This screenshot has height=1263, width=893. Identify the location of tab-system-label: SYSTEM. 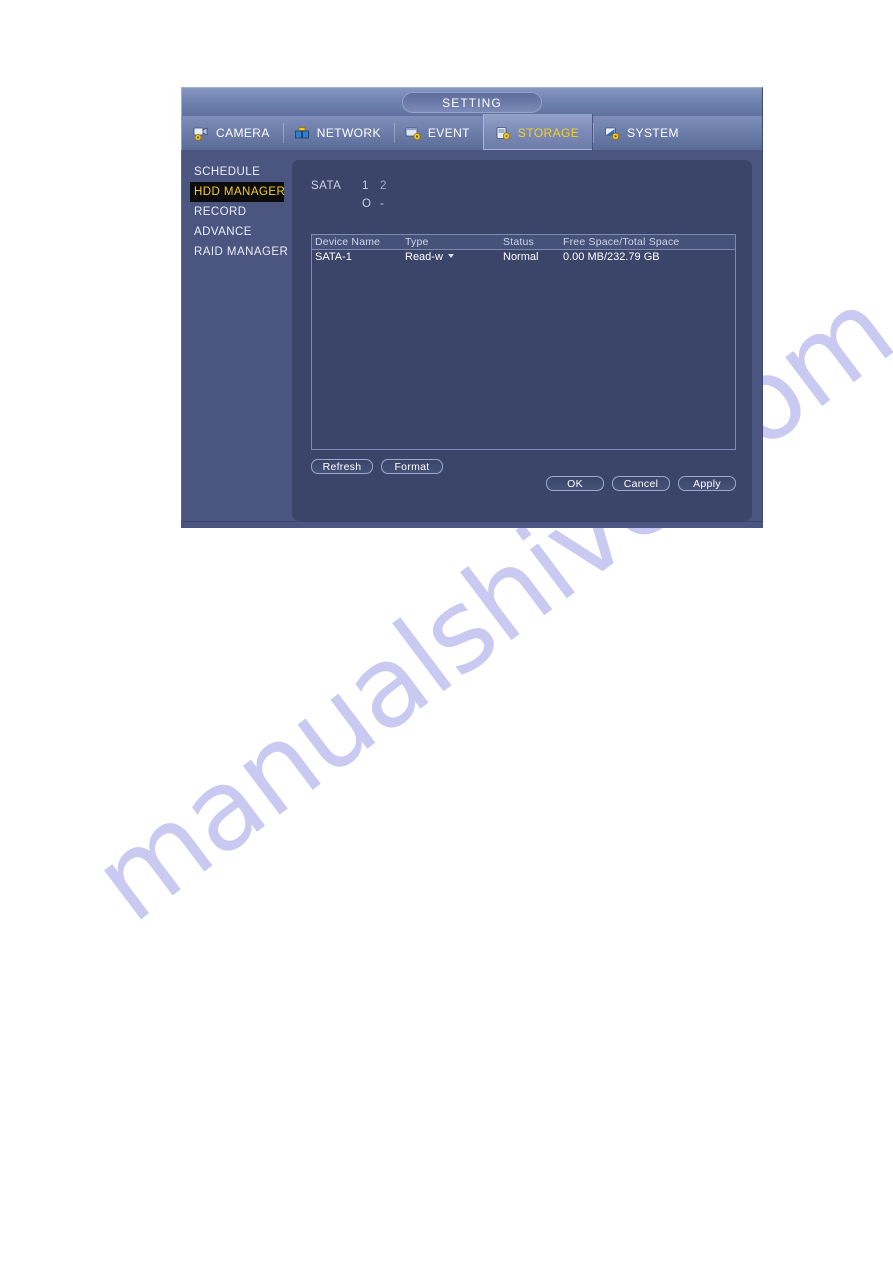
(653, 133).